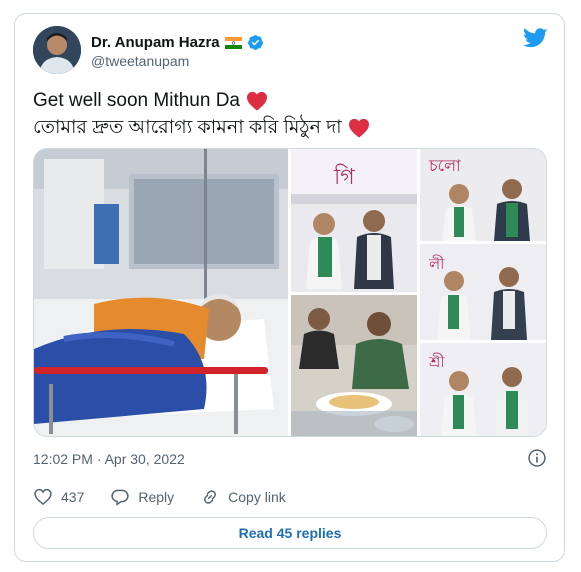 This screenshot has height=572, width=581. Describe the element at coordinates (535, 38) in the screenshot. I see `twitter-bird-icon` at that location.